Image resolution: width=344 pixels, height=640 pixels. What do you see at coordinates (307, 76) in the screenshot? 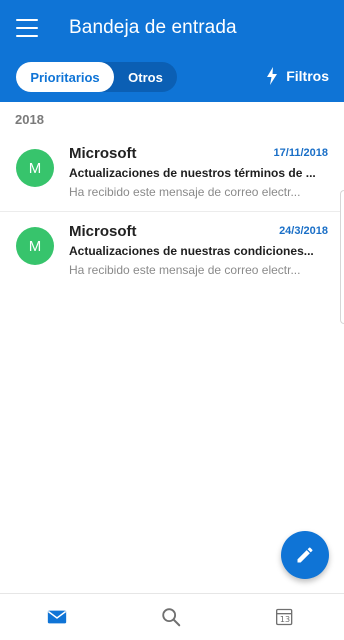
I see `filters-label: Filtros` at bounding box center [307, 76].